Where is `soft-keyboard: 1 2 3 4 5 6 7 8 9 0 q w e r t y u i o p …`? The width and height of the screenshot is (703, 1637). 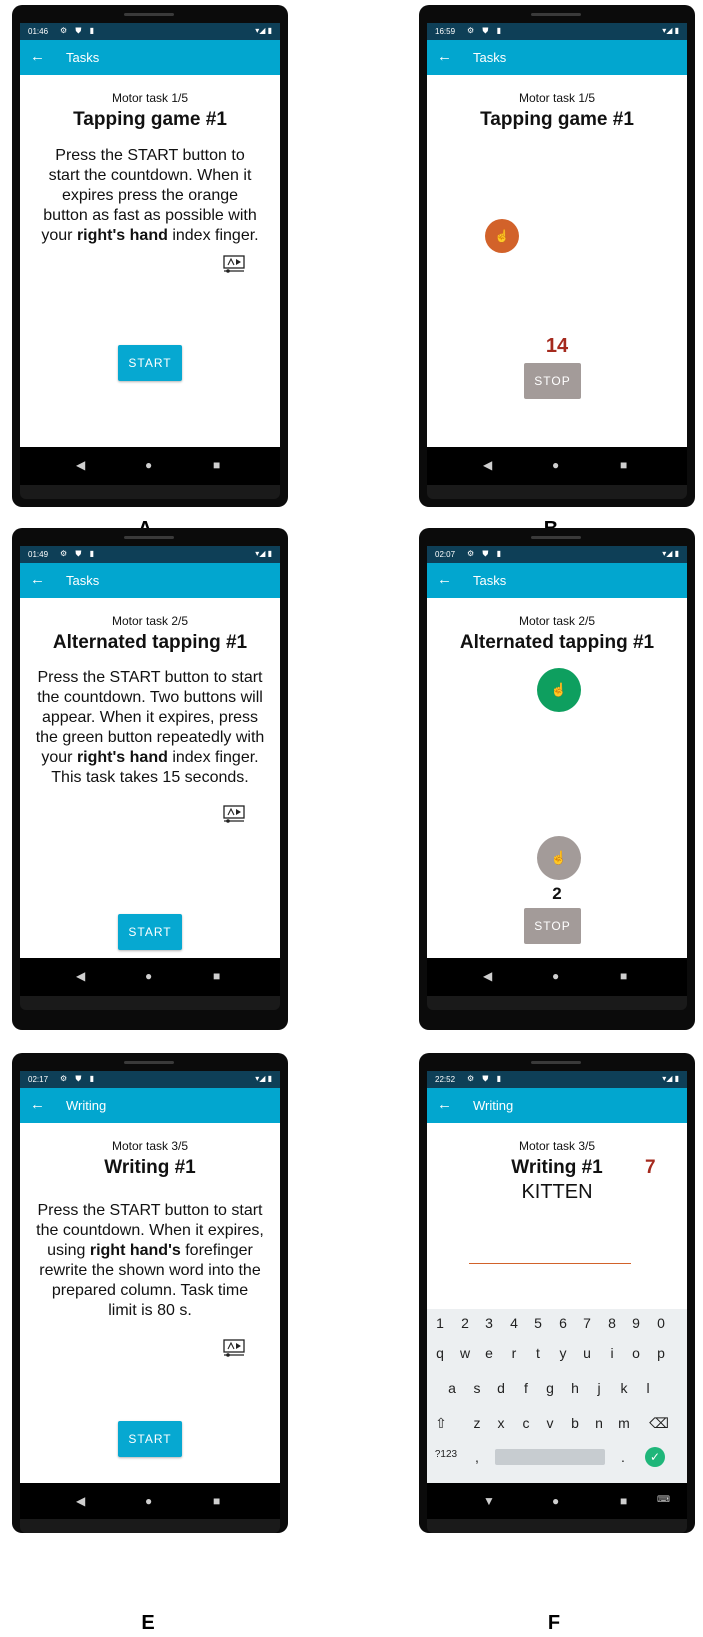
soft-keyboard: 1 2 3 4 5 6 7 8 9 0 q w e r t y u i o p … is located at coordinates (557, 1396).